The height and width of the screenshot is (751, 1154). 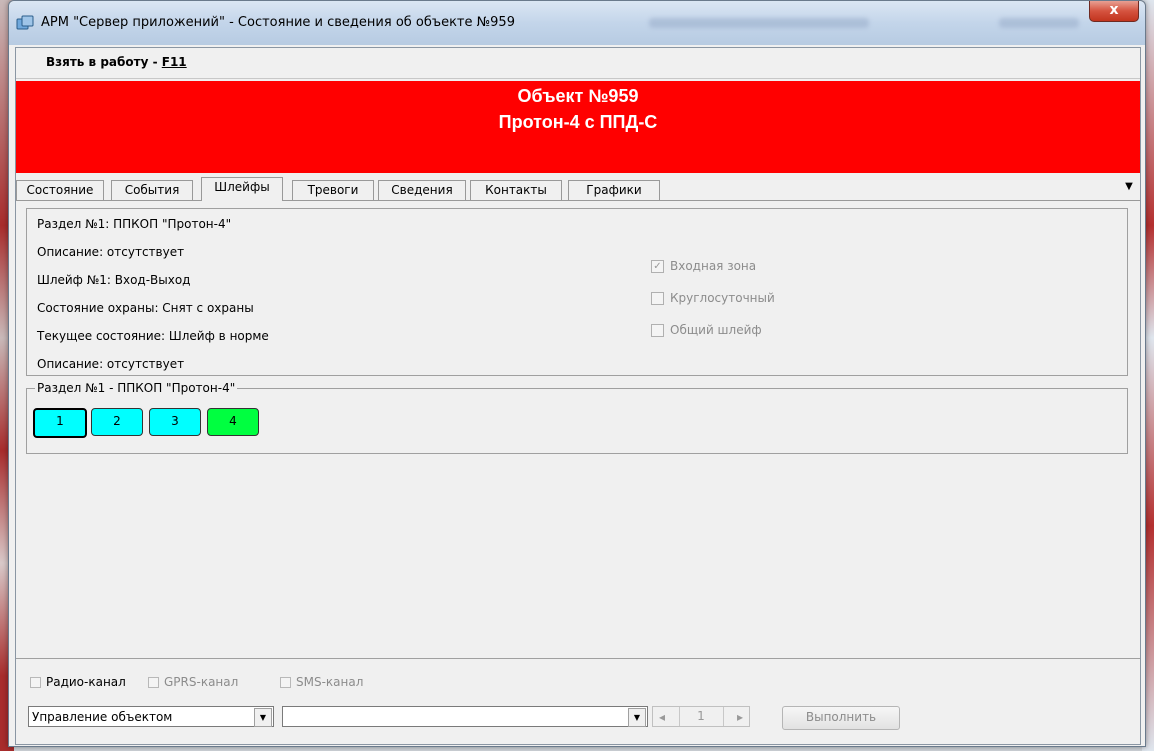 I want to click on zone-button-3: 3, so click(x=175, y=422).